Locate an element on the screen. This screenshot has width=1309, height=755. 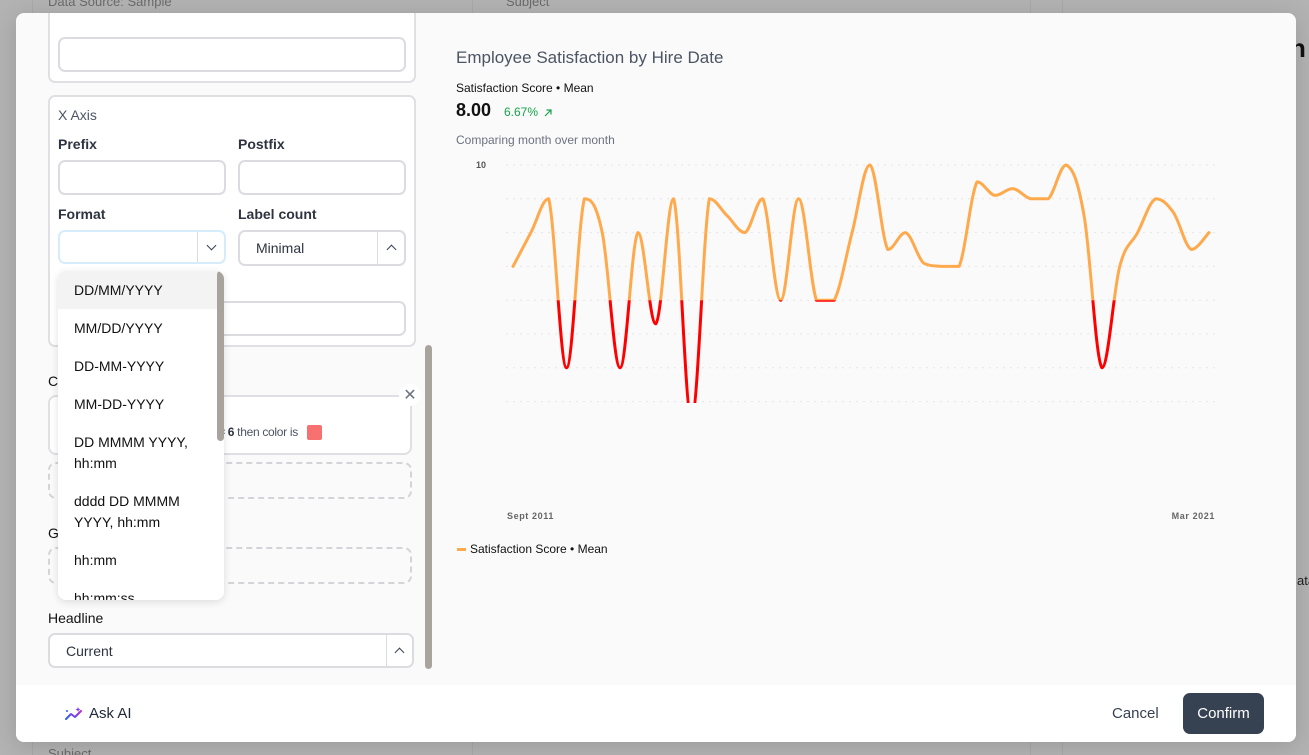
remove-rule-button: ✕ is located at coordinates (410, 395).